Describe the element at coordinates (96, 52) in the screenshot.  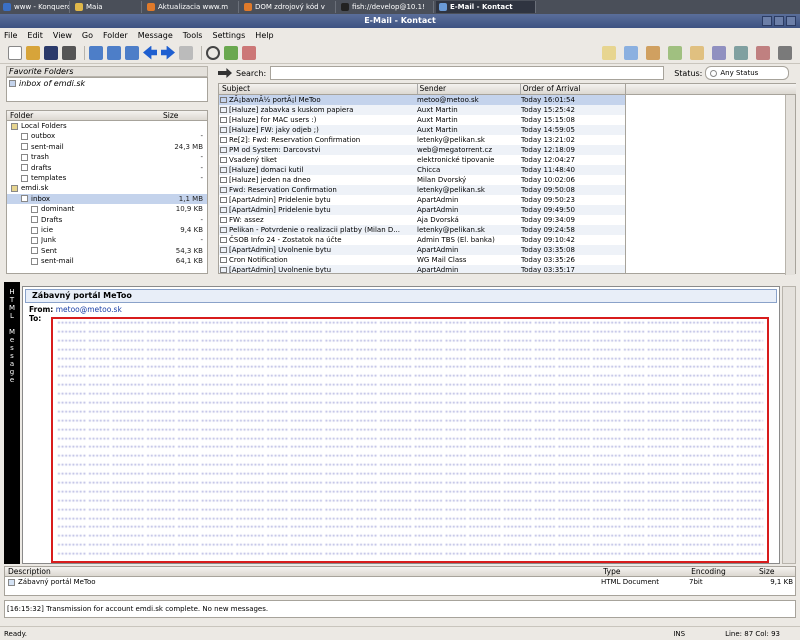
I see `reply-icon` at that location.